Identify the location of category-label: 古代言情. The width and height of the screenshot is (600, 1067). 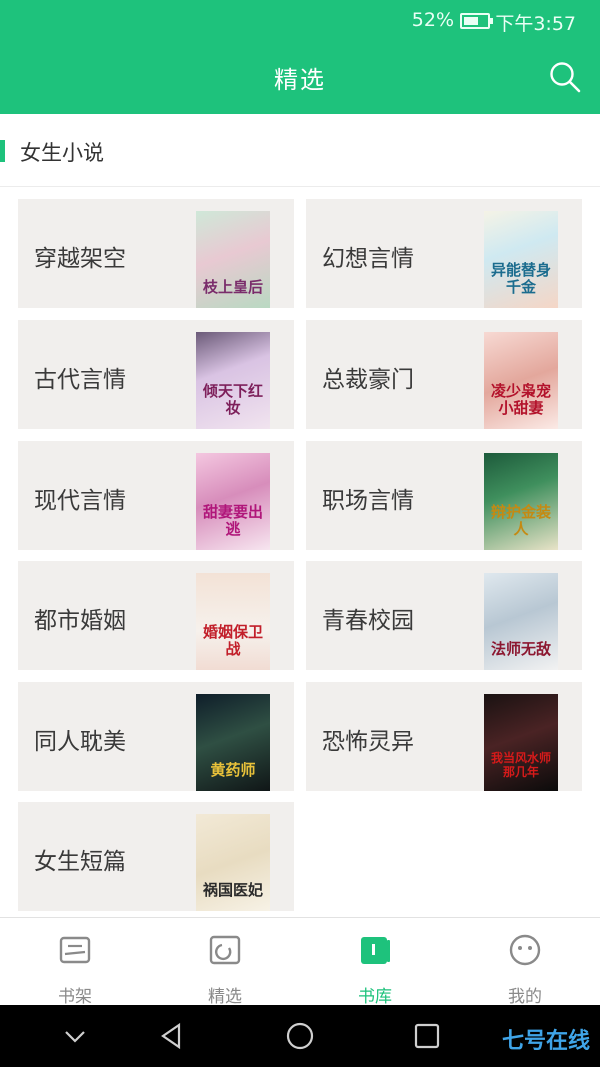
(80, 380).